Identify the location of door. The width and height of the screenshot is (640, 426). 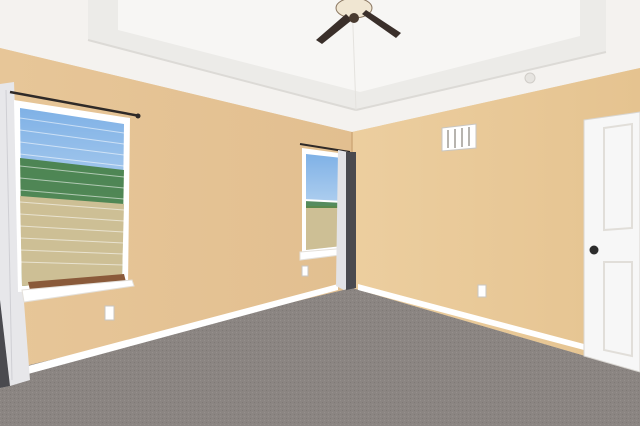
(611, 242).